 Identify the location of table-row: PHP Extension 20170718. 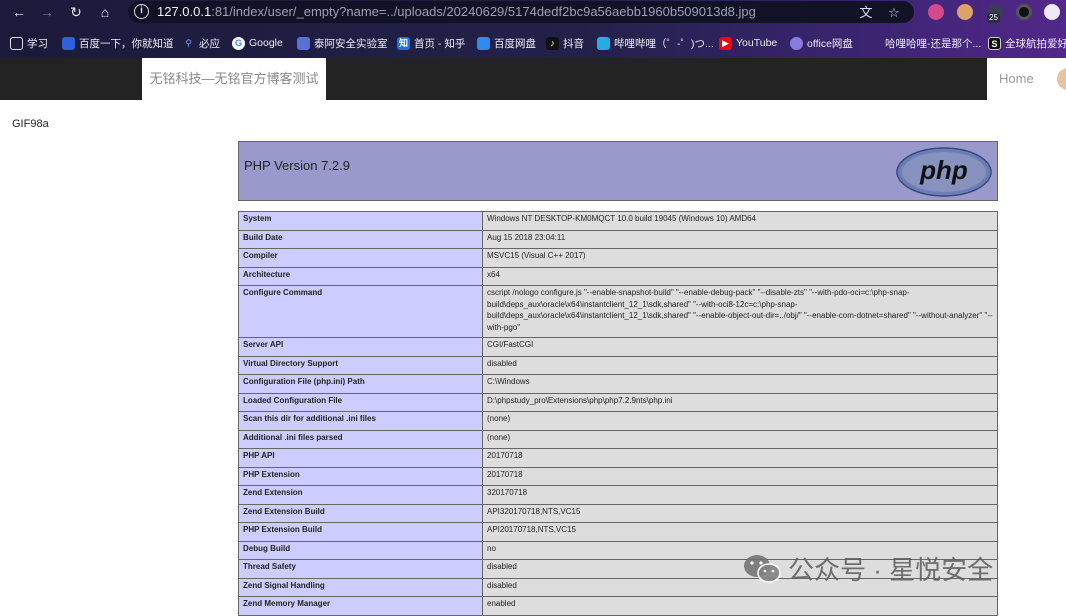
(618, 476).